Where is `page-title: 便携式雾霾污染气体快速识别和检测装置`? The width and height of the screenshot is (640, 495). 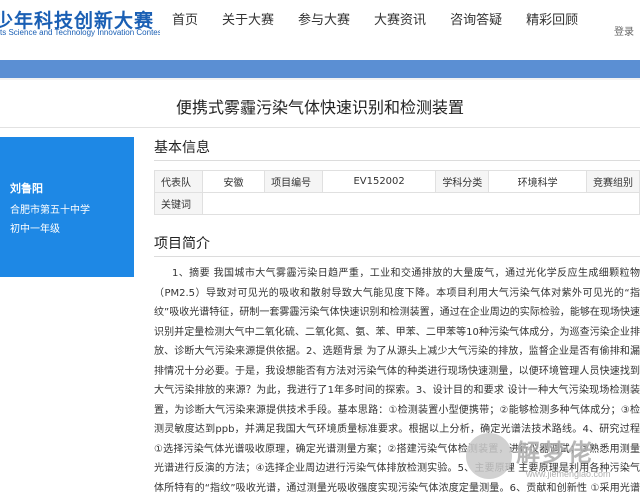 page-title: 便携式雾霾污染气体快速识别和检测装置 is located at coordinates (319, 107).